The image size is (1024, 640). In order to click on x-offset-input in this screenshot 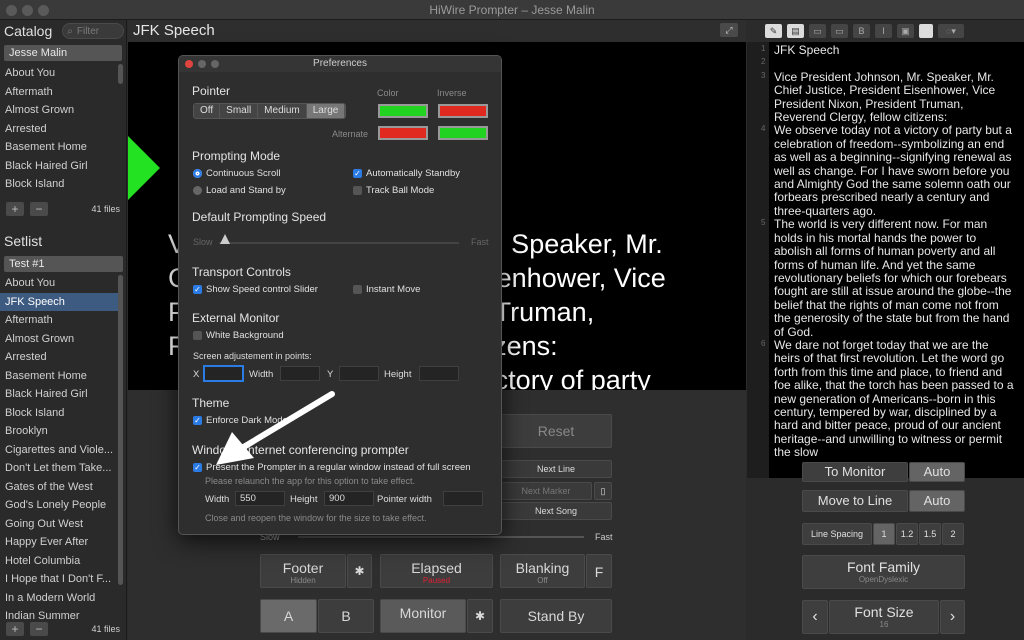, I will do `click(223, 373)`.